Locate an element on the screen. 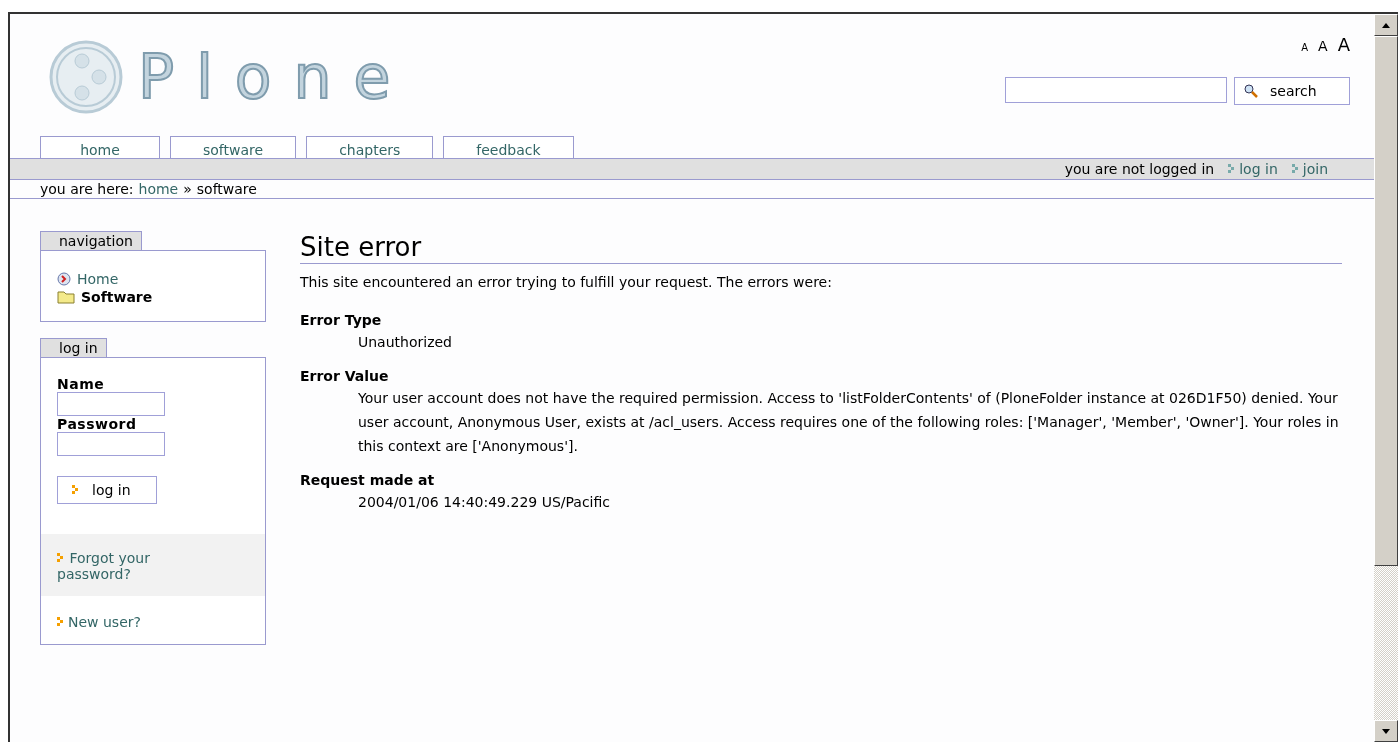  error-term: Request made at is located at coordinates (368, 480).